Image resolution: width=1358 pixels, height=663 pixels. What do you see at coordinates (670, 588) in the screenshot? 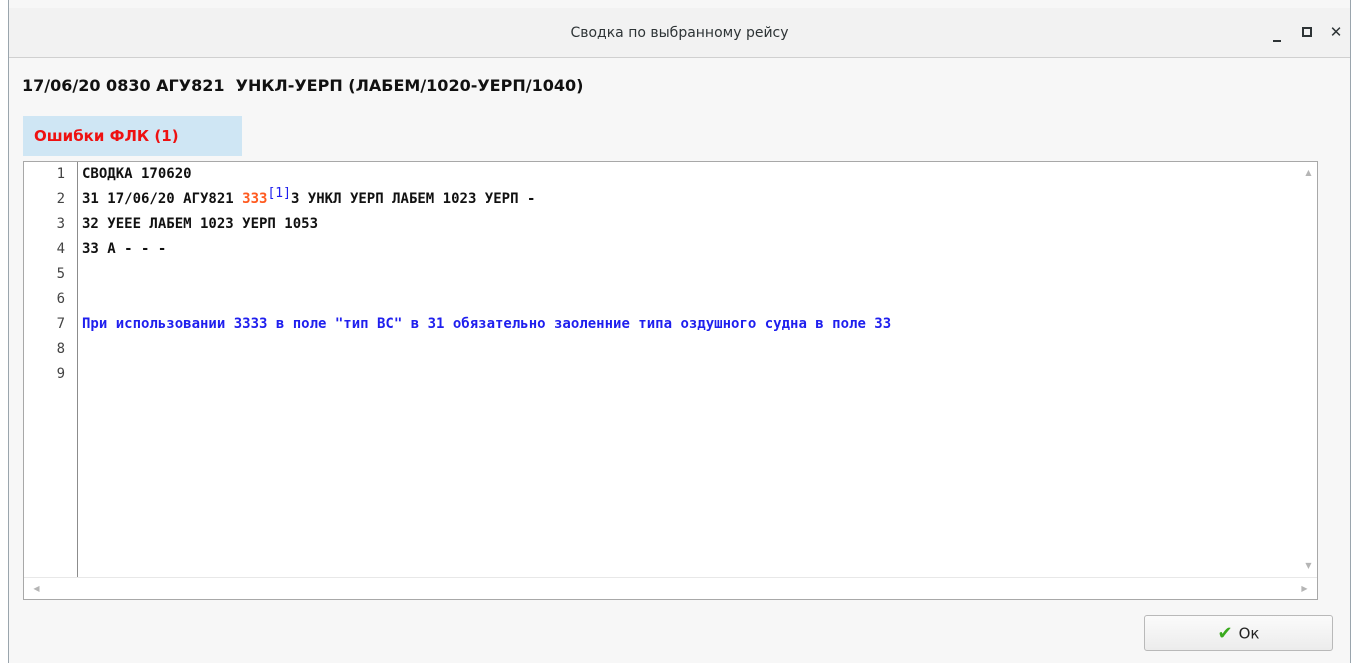
I see `horizontal-scrollbar: ◀ ▶` at bounding box center [670, 588].